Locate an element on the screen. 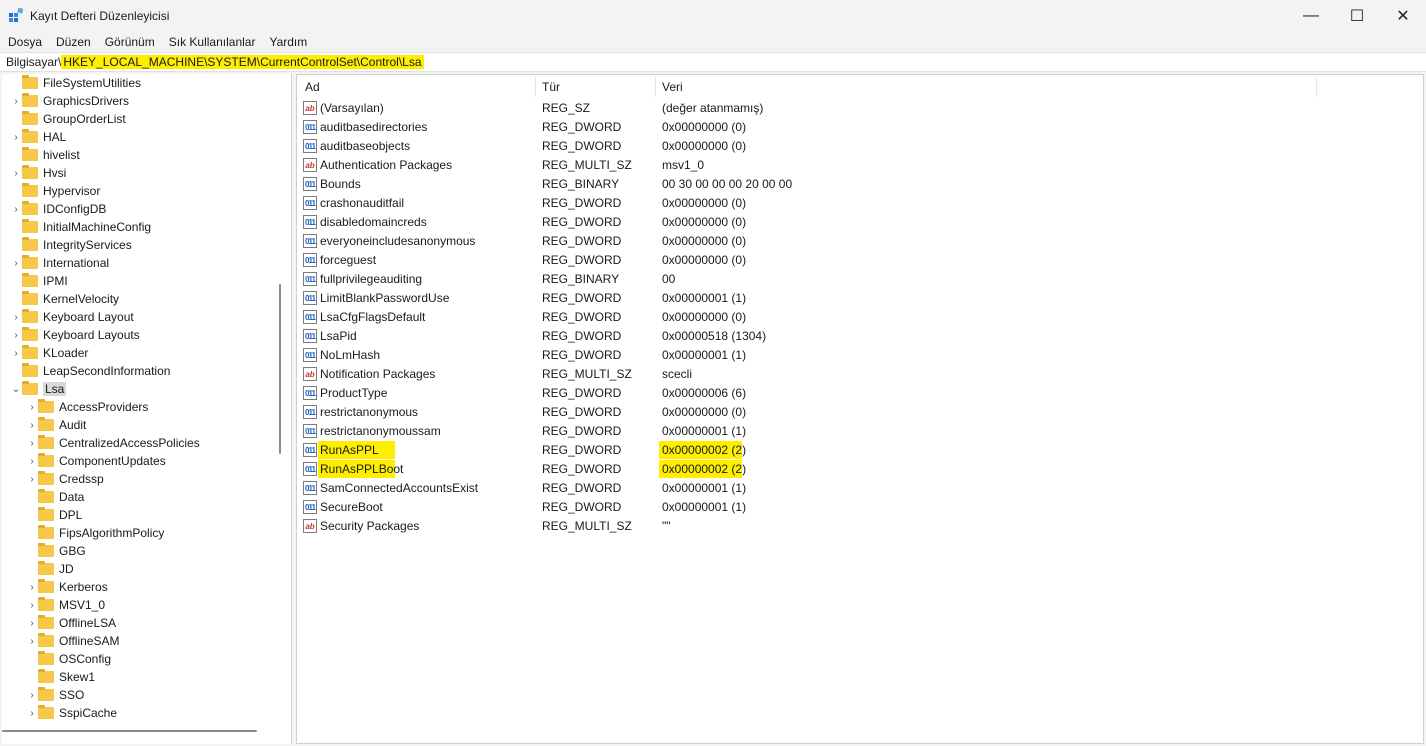  tree-item: › KLoader is located at coordinates (137, 353).